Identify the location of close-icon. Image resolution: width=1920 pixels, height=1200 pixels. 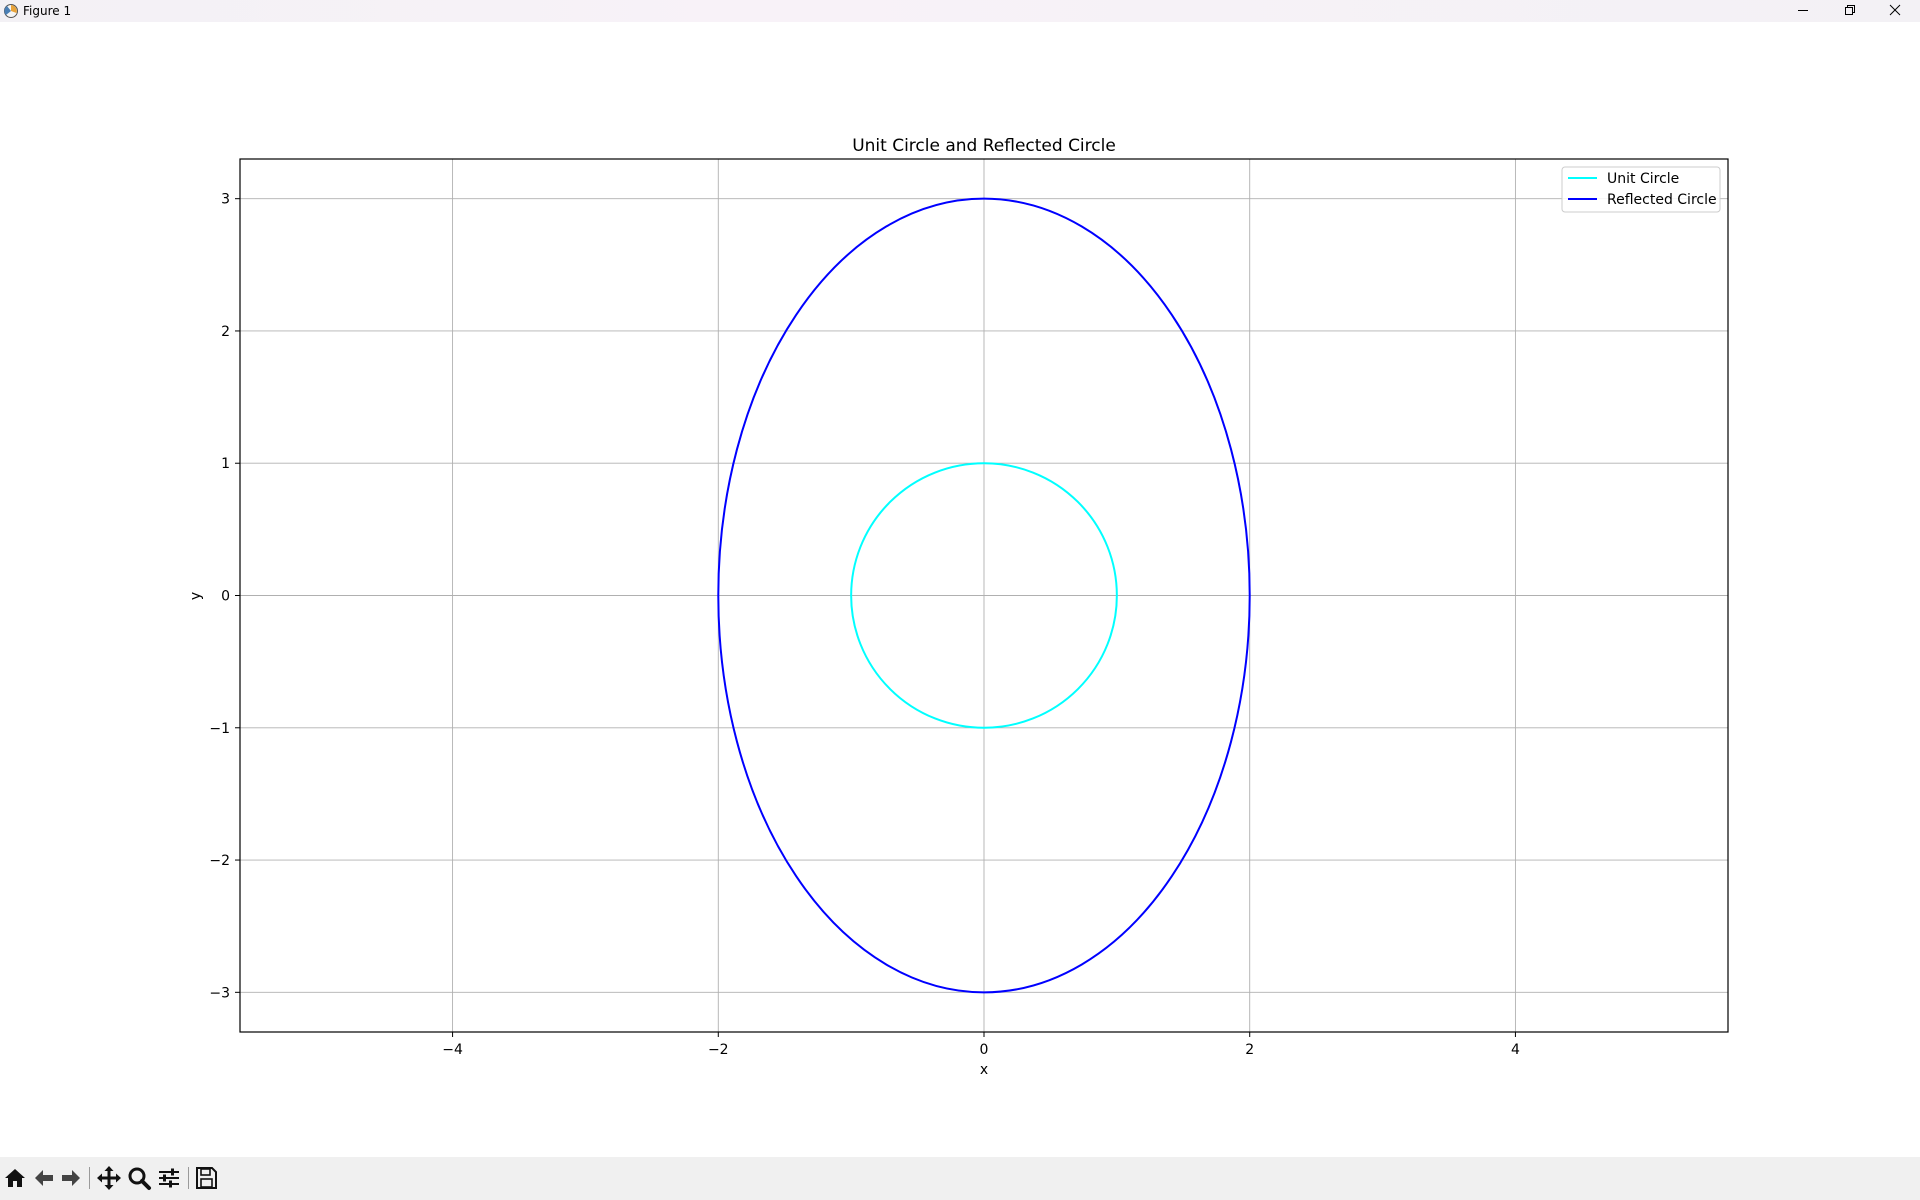
(1895, 10).